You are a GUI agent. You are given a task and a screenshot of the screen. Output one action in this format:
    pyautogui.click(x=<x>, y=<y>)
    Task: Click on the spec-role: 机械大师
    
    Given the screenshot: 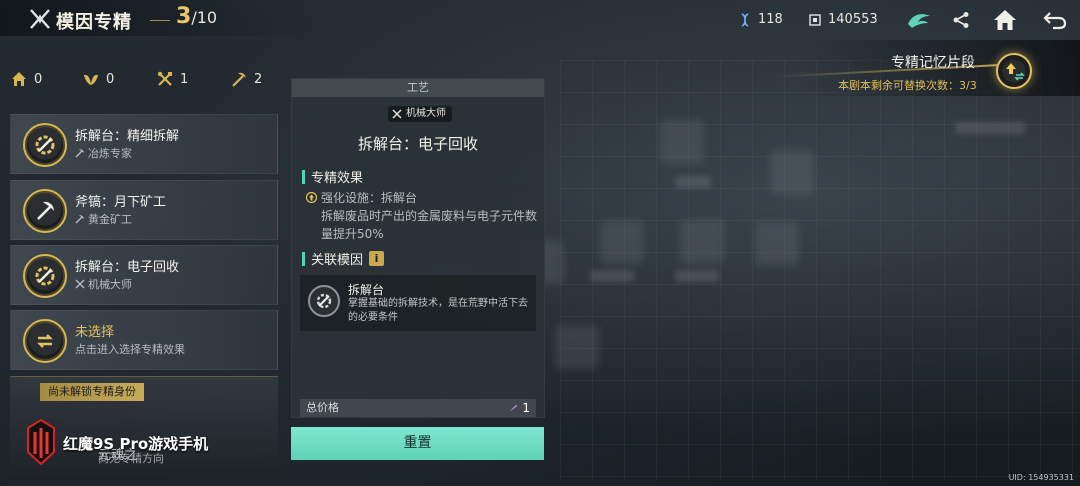 What is the action you would take?
    pyautogui.click(x=103, y=284)
    